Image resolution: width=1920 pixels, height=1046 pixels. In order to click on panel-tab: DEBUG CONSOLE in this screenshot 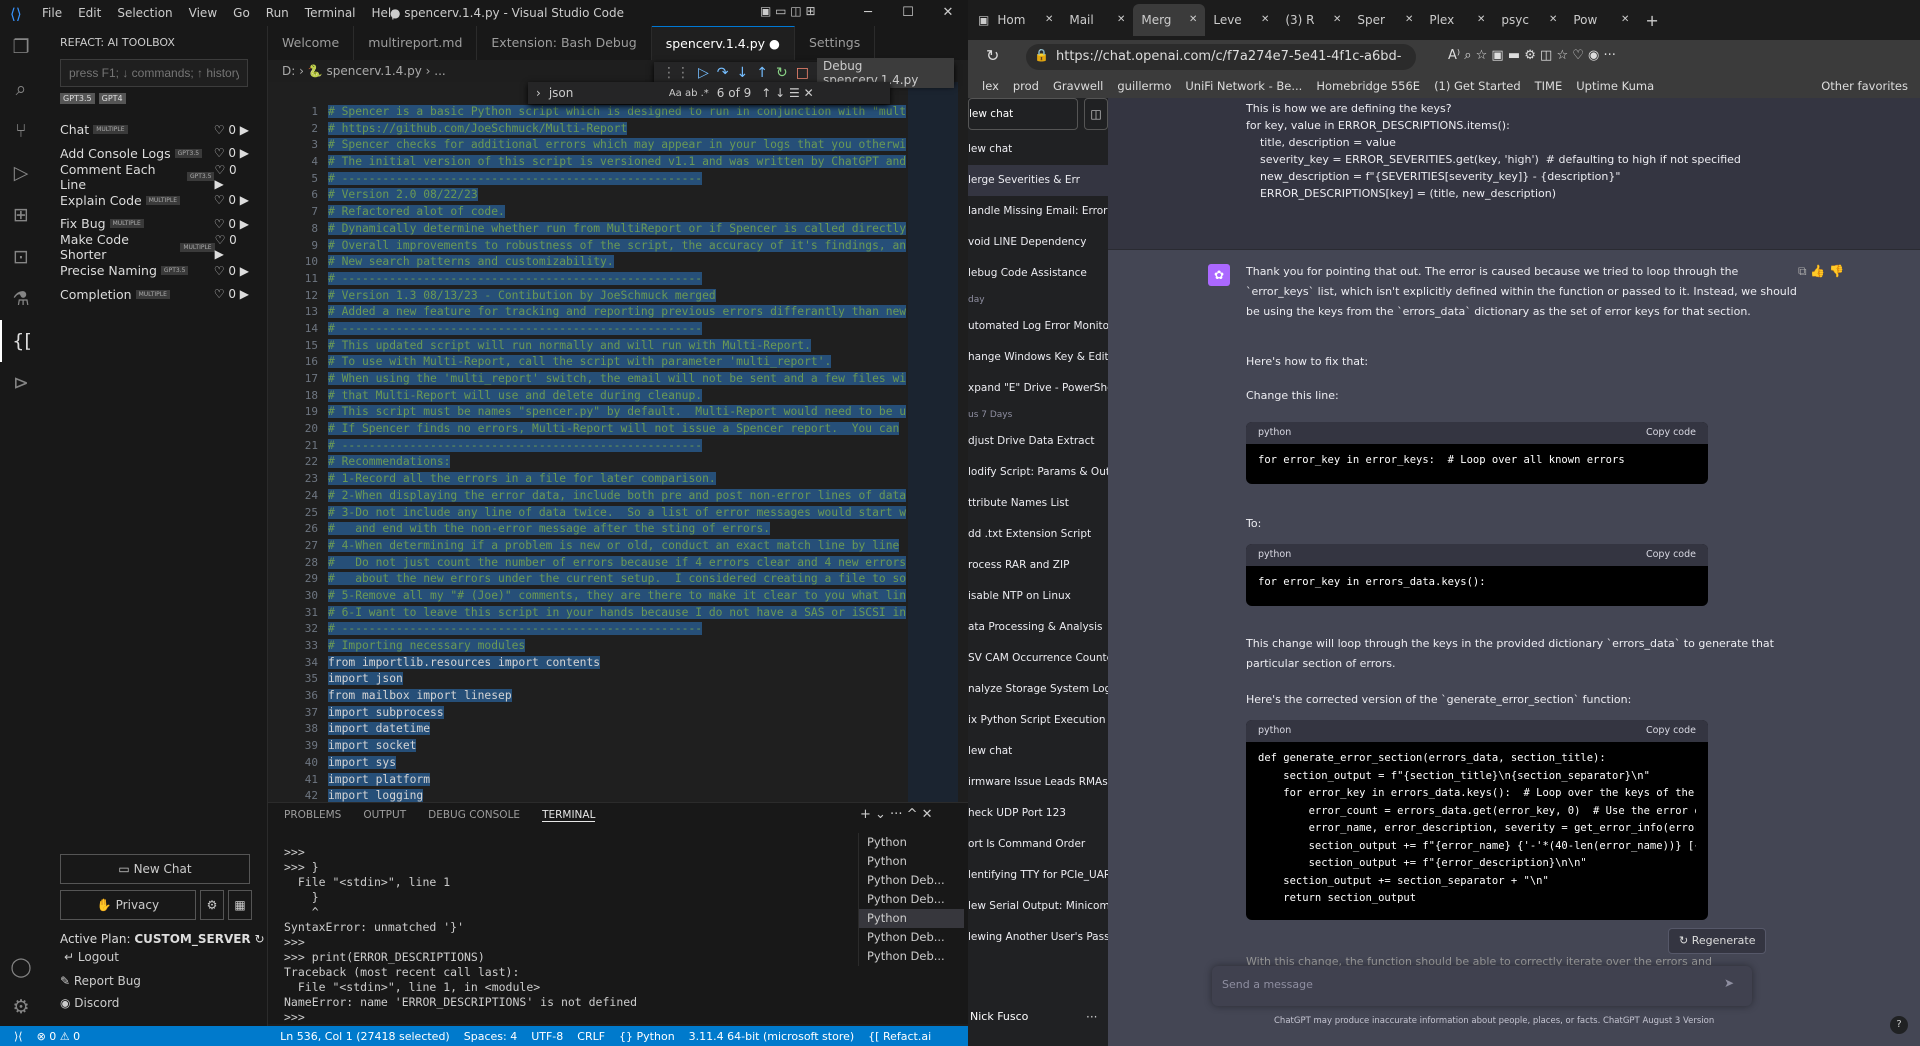, I will do `click(474, 815)`.